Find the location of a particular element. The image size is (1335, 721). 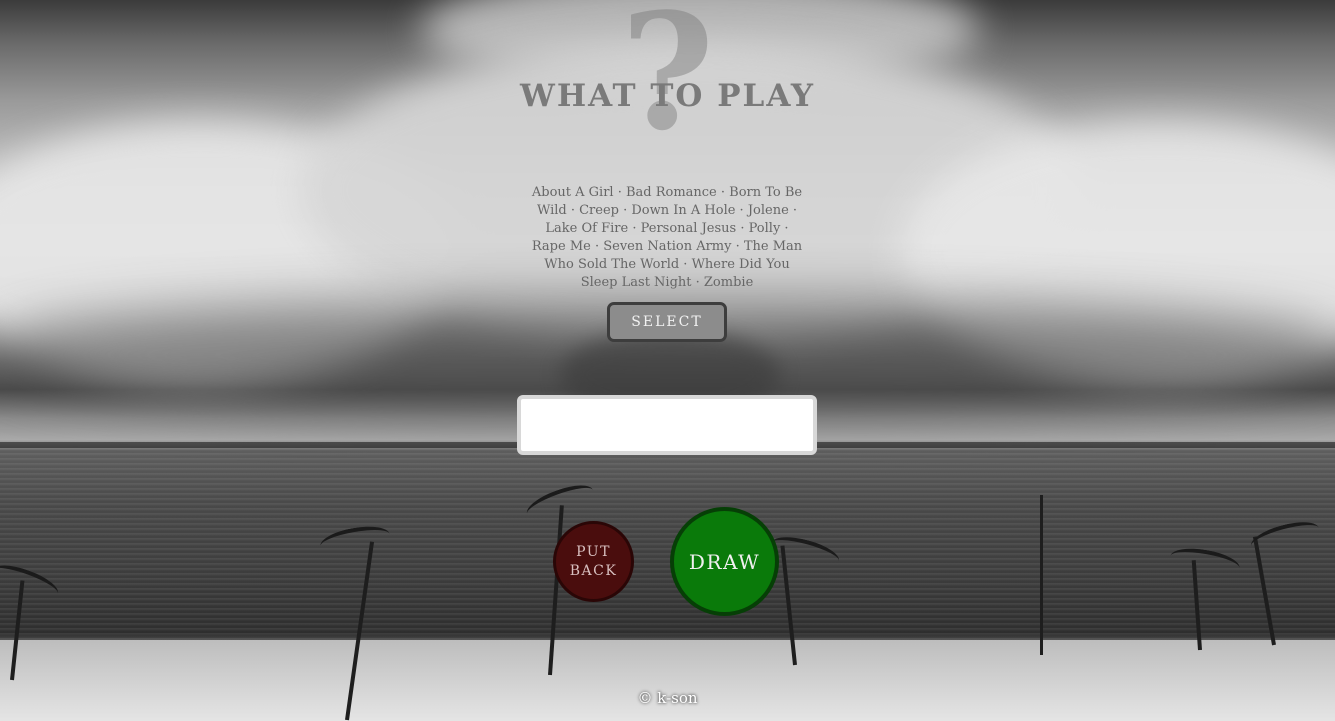

result-display is located at coordinates (667, 425).